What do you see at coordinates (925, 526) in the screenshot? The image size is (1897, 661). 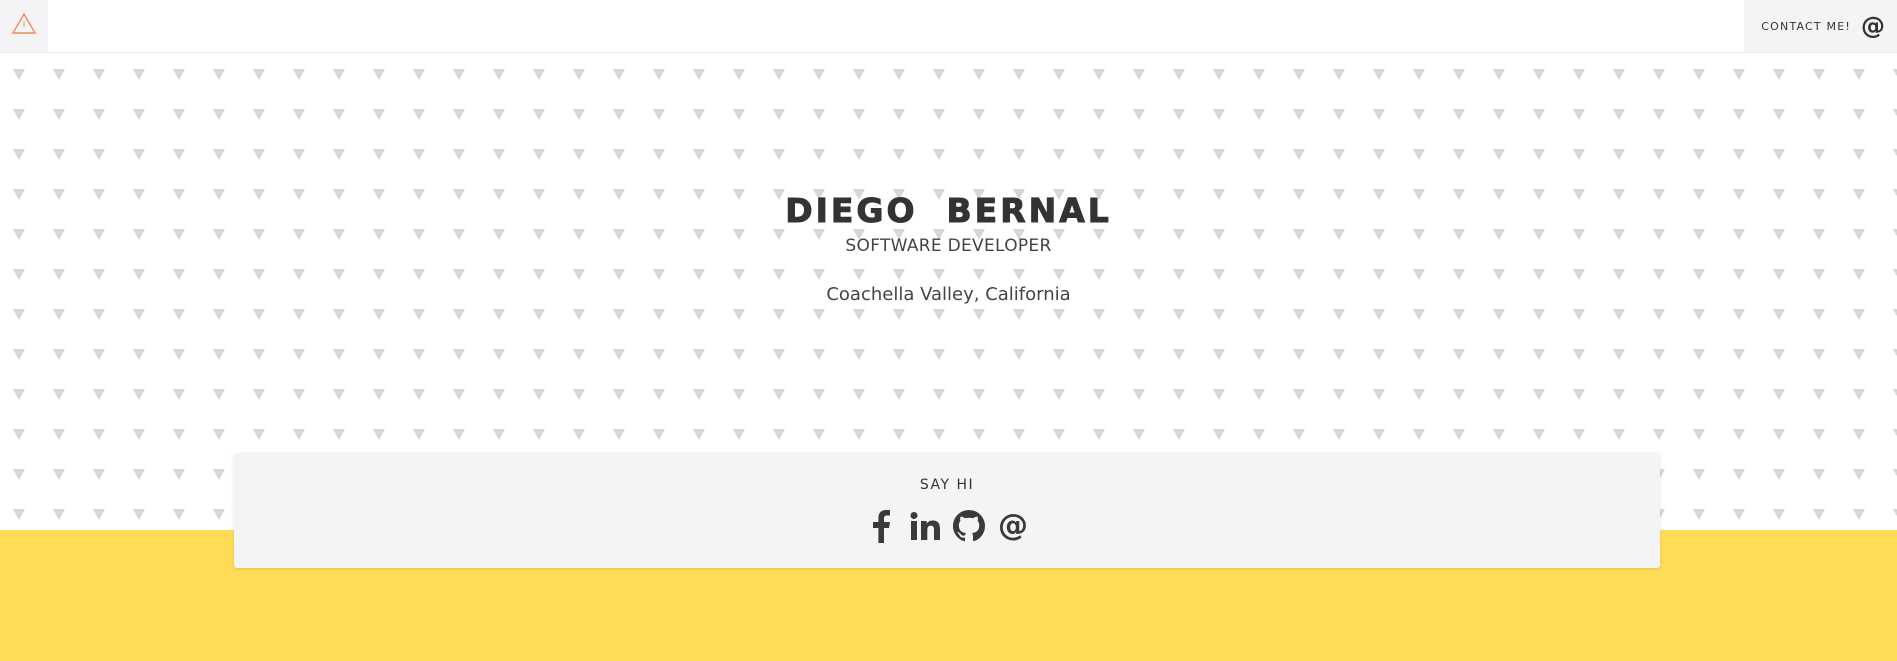 I see `linkedin-icon` at bounding box center [925, 526].